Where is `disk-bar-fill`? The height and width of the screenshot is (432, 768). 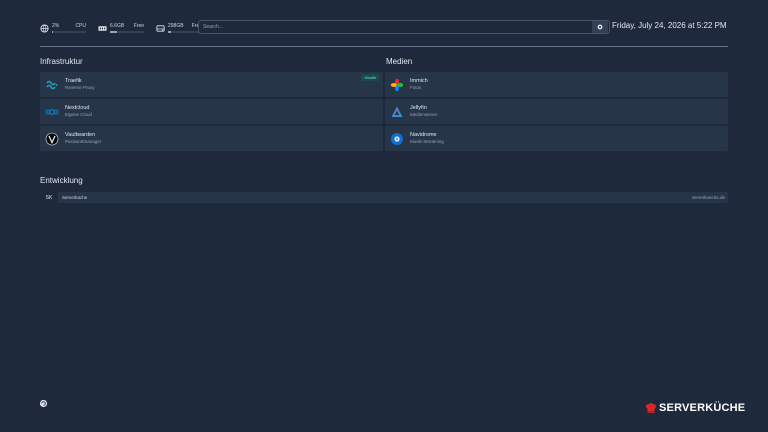 disk-bar-fill is located at coordinates (170, 32).